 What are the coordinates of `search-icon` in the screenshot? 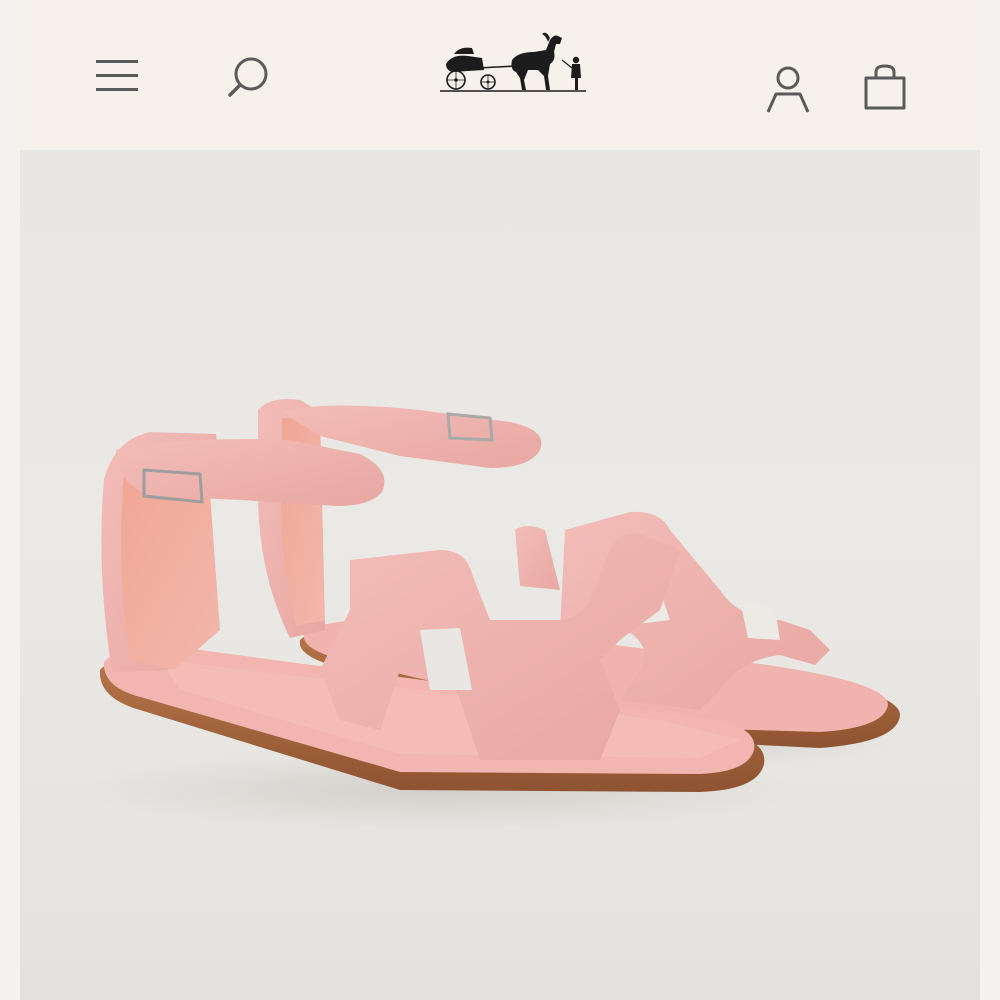 It's located at (248, 77).